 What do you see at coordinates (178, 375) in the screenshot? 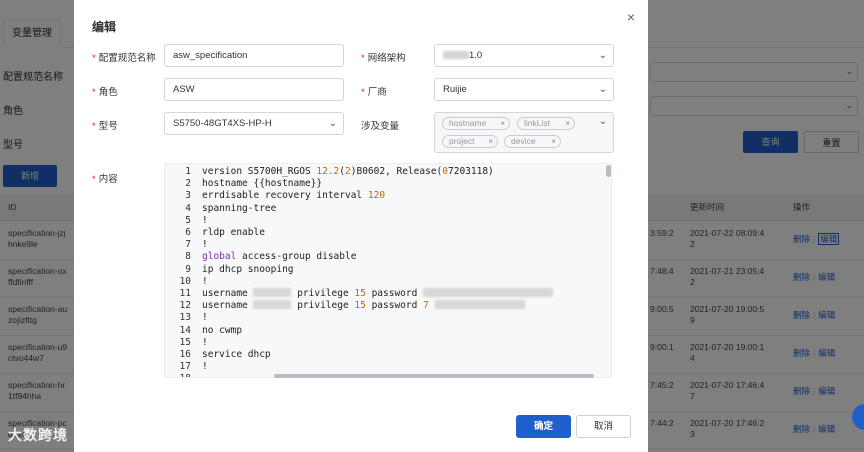
I see `line-number: 18` at bounding box center [178, 375].